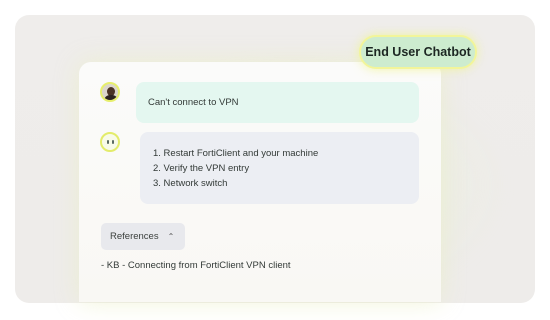 The height and width of the screenshot is (320, 550). Describe the element at coordinates (134, 236) in the screenshot. I see `references-label: References` at that location.